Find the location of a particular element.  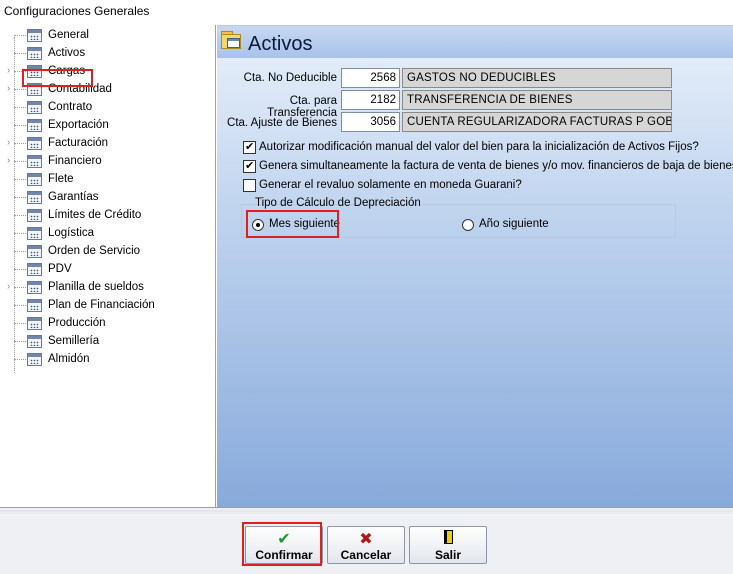

tree-item: Semillería is located at coordinates (108, 342).